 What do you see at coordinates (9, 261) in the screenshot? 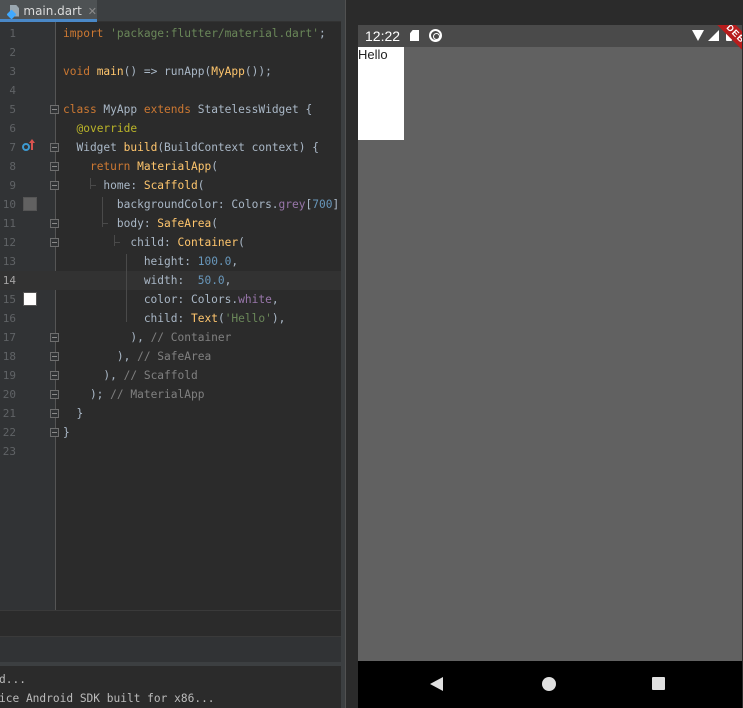
I see `line-number: 13` at bounding box center [9, 261].